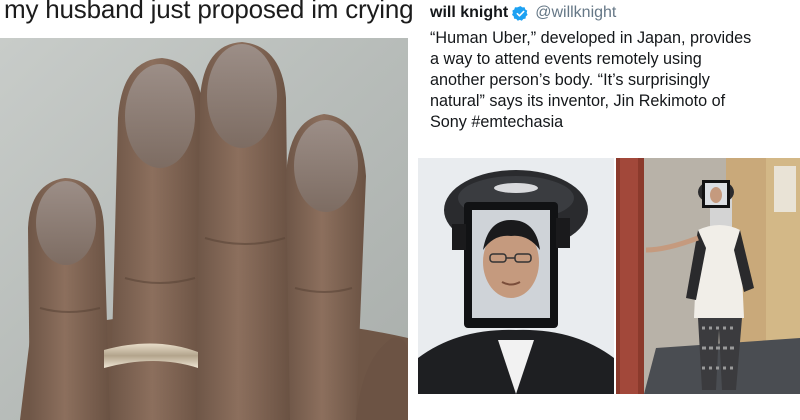 The image size is (800, 420). I want to click on tweet-photo-hallway, so click(708, 276).